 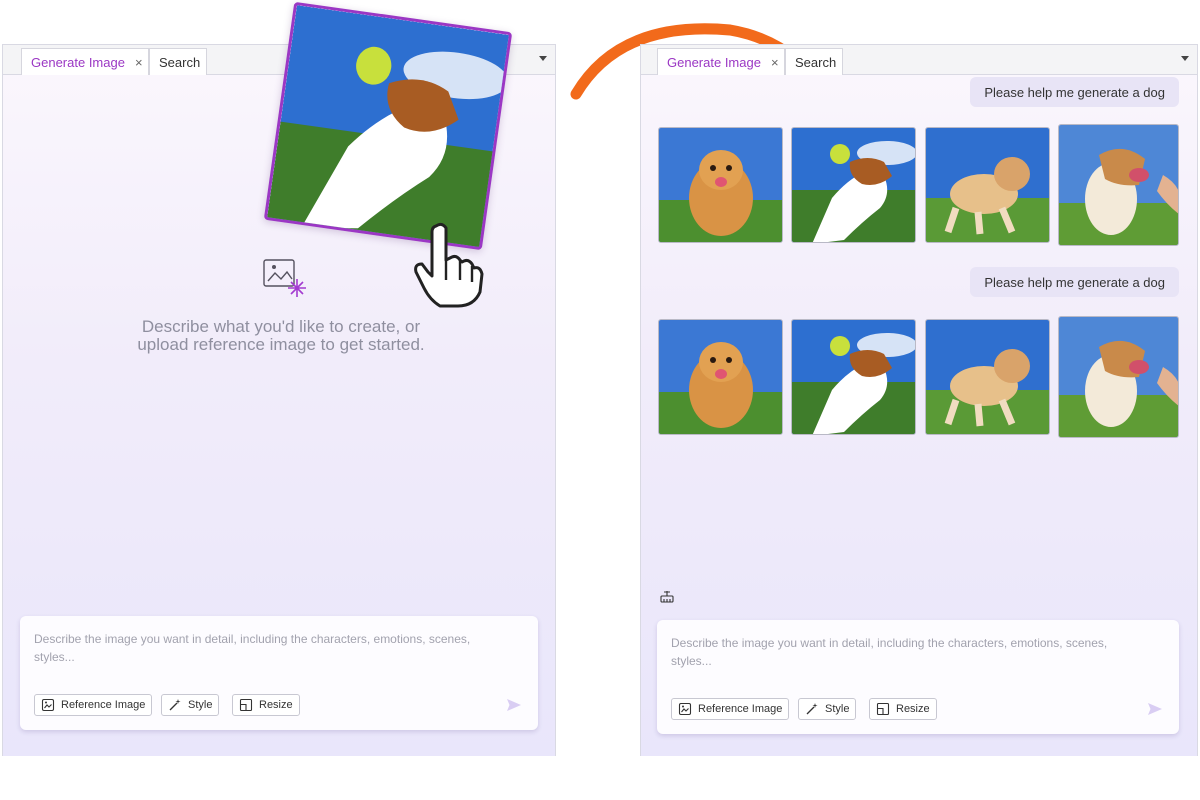 What do you see at coordinates (919, 60) in the screenshot?
I see `tab-bar: Generate Image × Search` at bounding box center [919, 60].